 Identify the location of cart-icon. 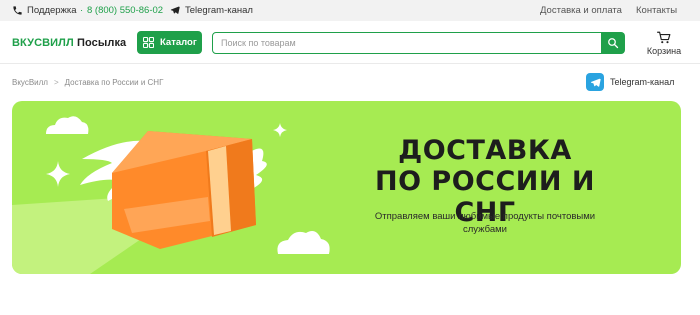
(664, 37).